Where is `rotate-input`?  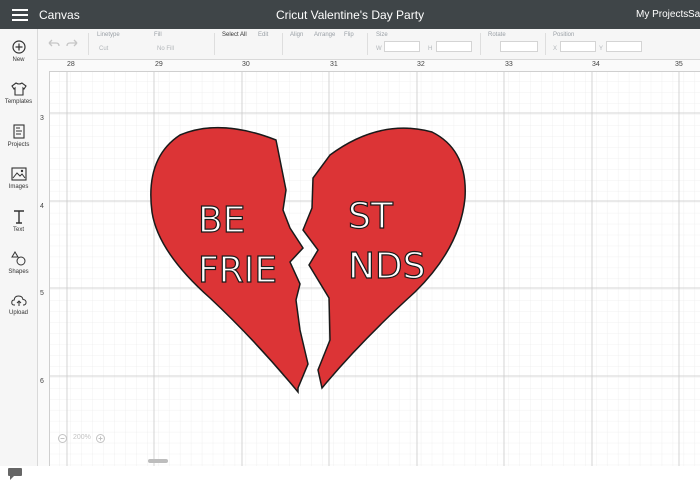 rotate-input is located at coordinates (519, 46).